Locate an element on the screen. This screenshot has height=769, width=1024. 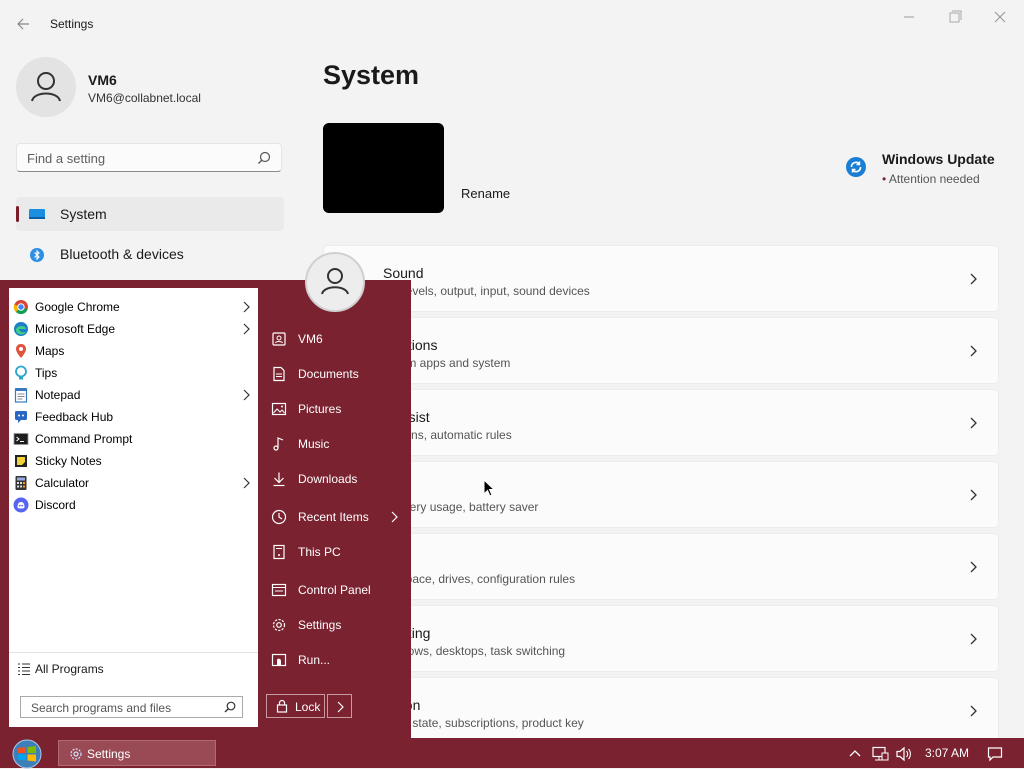
system-display-icon is located at coordinates (37, 214).